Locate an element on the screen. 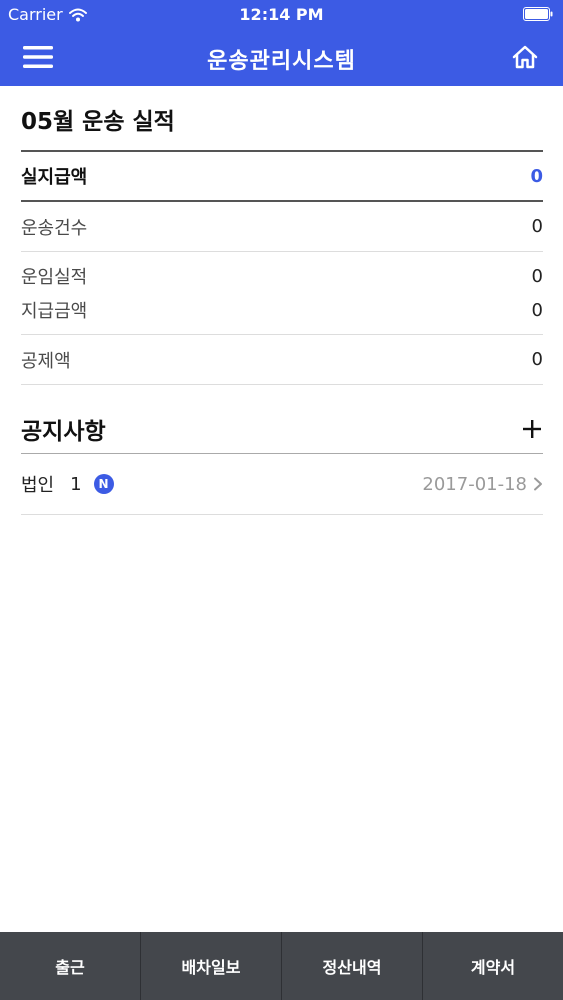 Image resolution: width=563 pixels, height=1000 pixels. battery-icon is located at coordinates (538, 14).